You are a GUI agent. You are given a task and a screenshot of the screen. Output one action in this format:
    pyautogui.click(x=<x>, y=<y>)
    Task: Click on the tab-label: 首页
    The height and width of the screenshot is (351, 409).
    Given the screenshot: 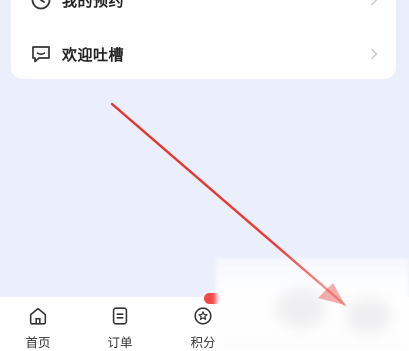 What is the action you would take?
    pyautogui.click(x=38, y=342)
    